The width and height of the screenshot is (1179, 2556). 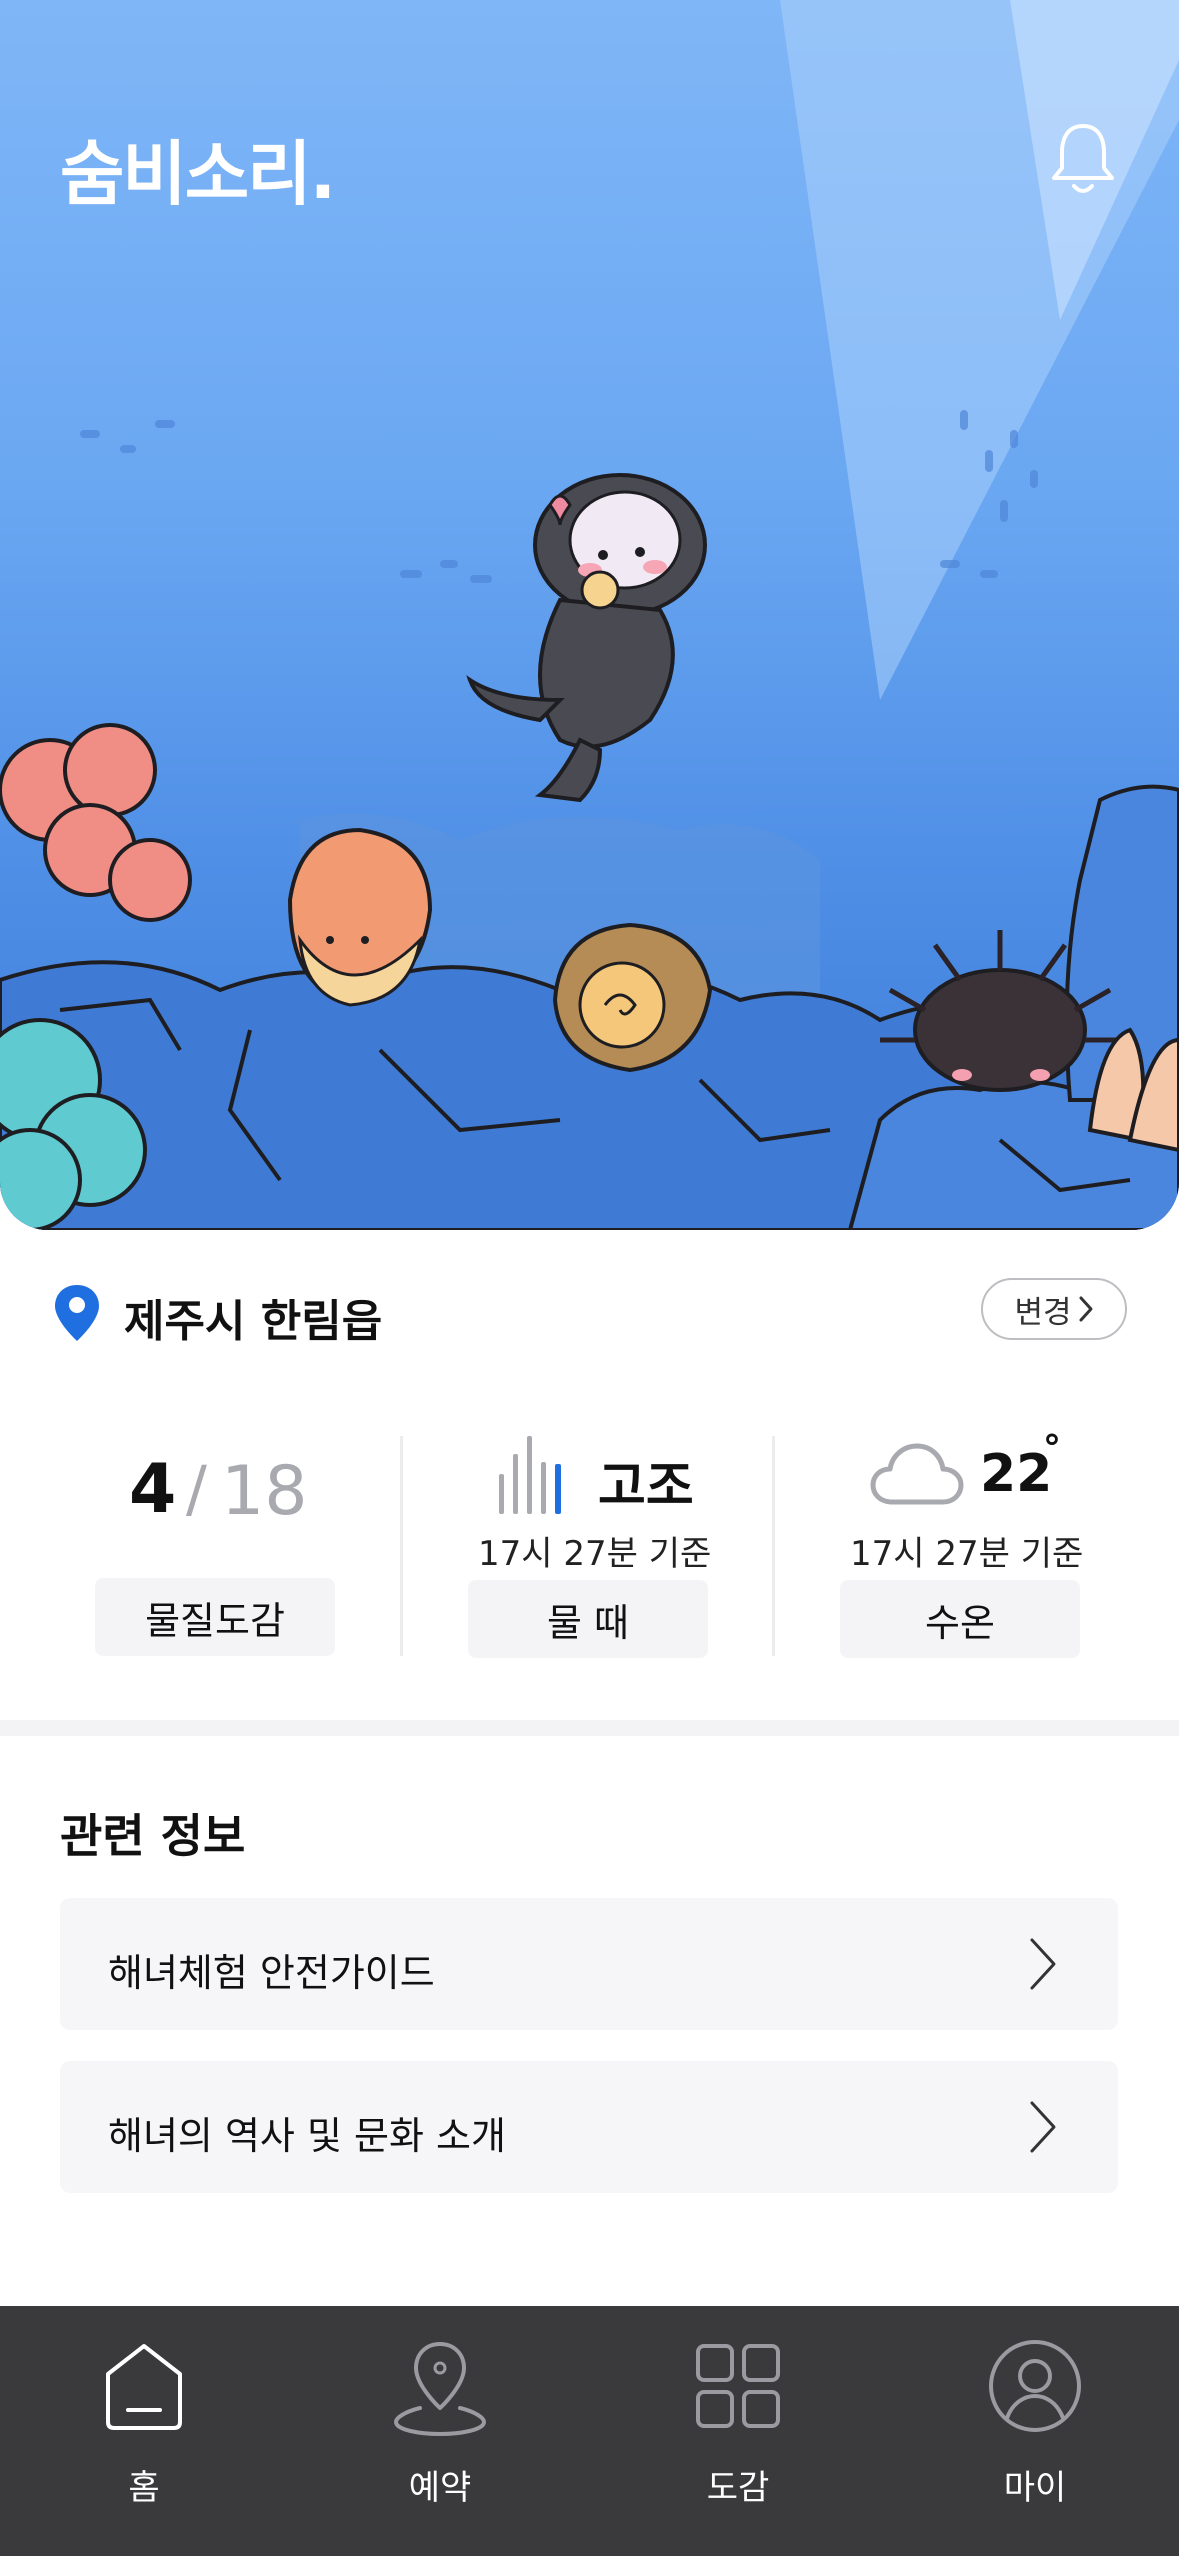 What do you see at coordinates (307, 2136) in the screenshot?
I see `info-item-label: 해녀의 역사 및 문화 소개` at bounding box center [307, 2136].